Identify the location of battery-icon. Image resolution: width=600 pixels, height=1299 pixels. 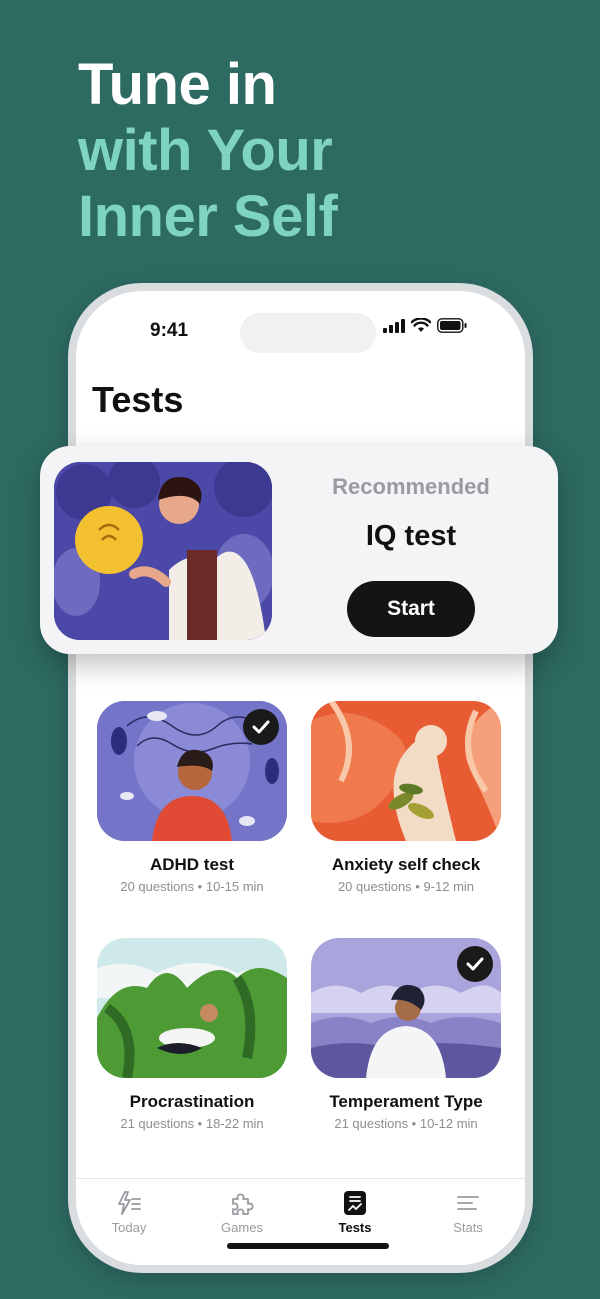
(452, 325).